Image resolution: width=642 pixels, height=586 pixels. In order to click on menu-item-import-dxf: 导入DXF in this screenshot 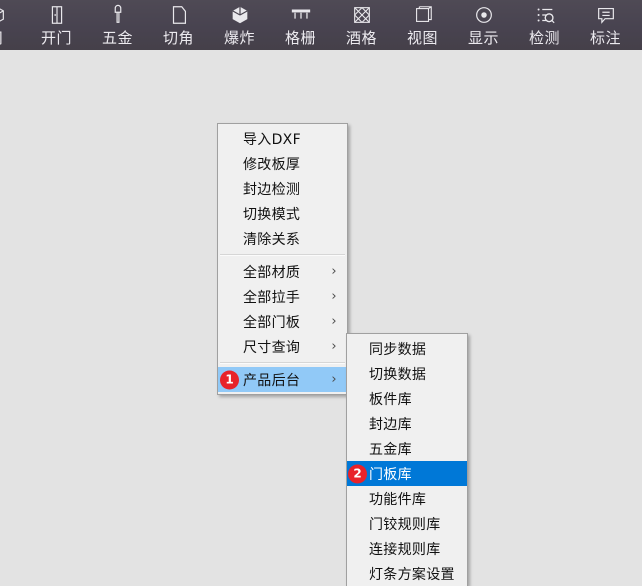, I will do `click(282, 138)`.